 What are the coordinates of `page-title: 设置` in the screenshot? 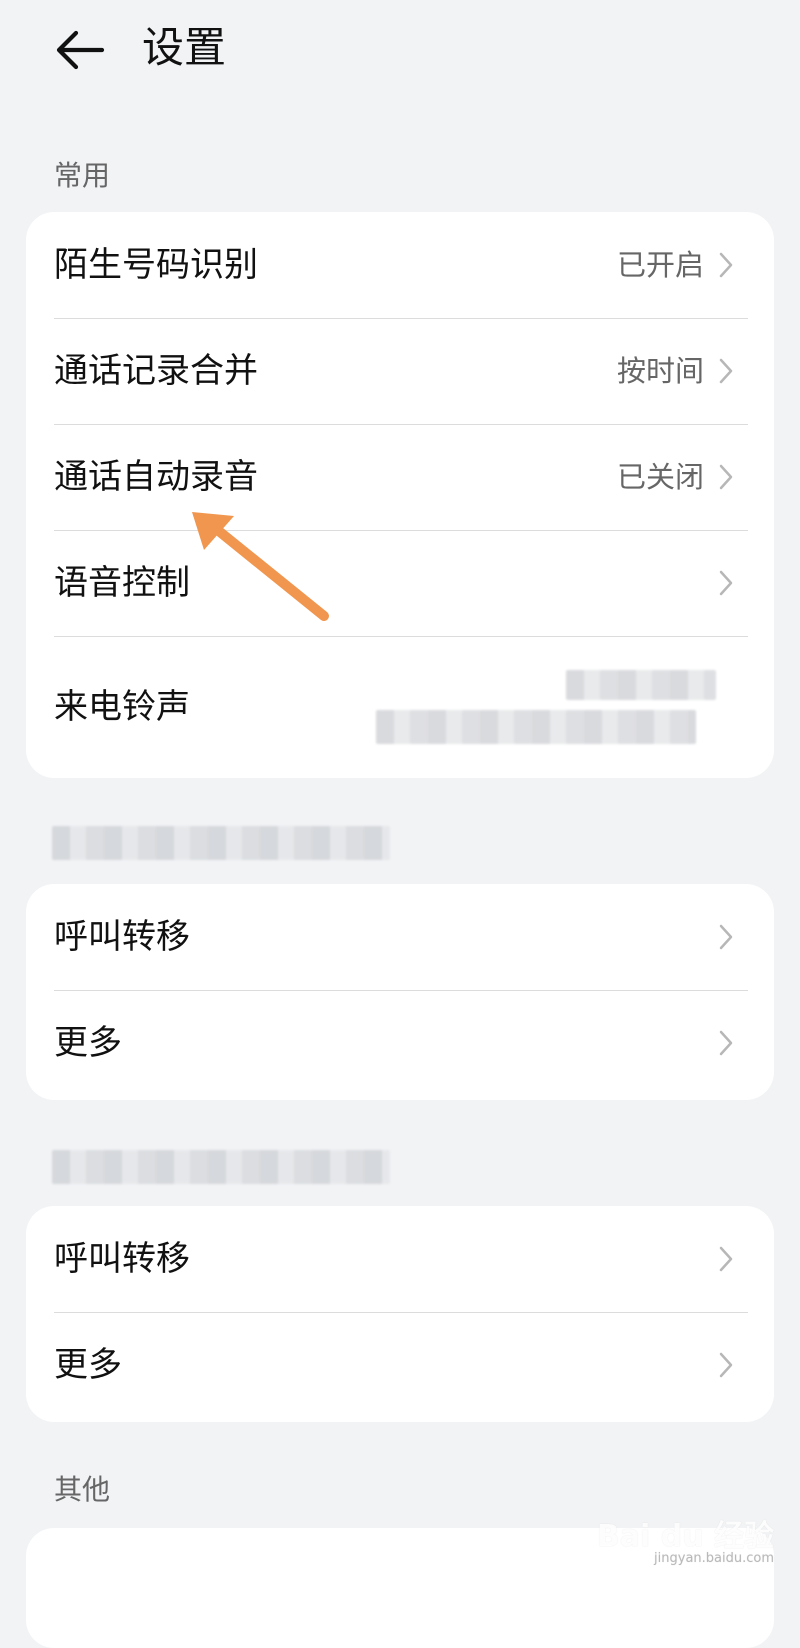 It's located at (184, 47).